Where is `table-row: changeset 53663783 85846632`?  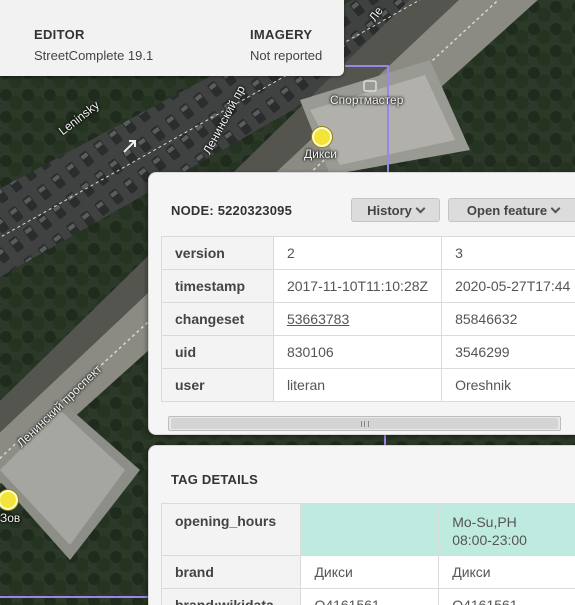 table-row: changeset 53663783 85846632 is located at coordinates (368, 319).